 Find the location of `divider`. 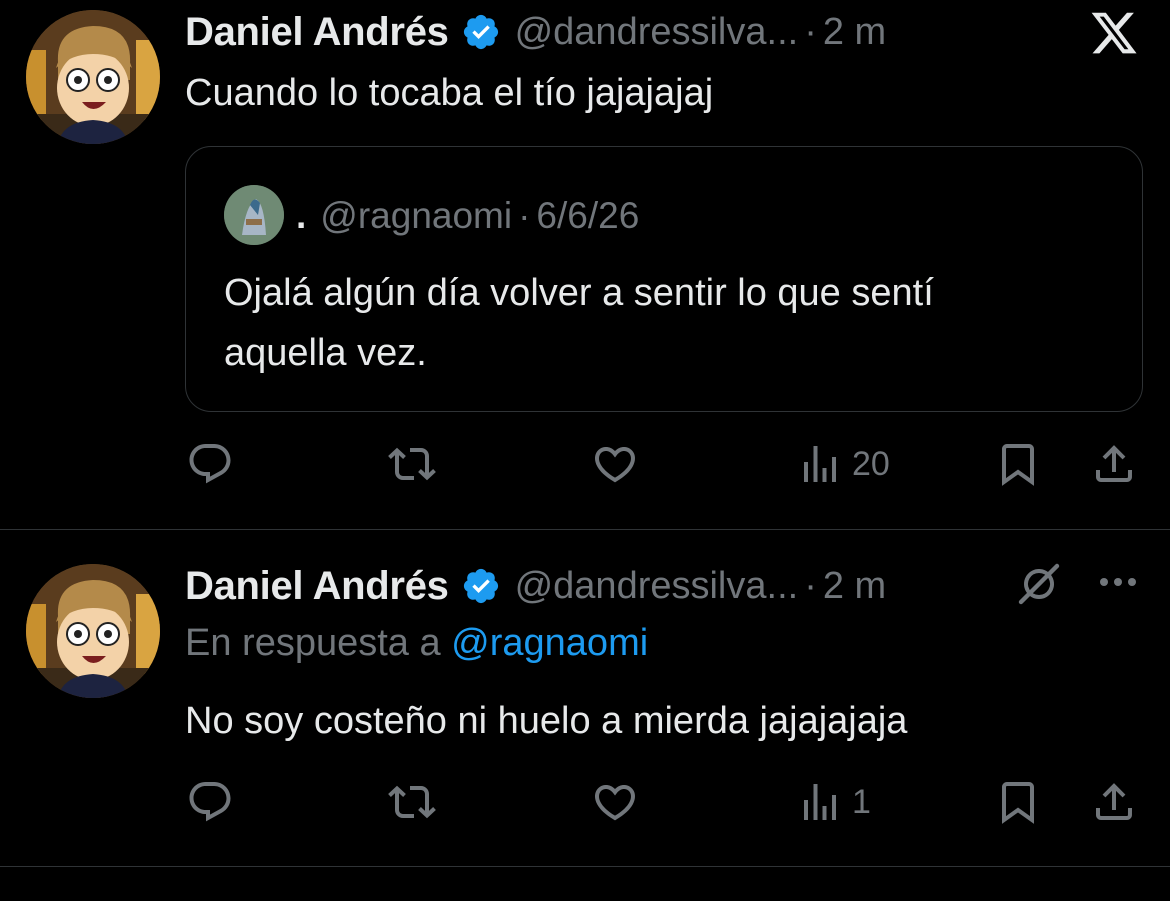

divider is located at coordinates (585, 866).